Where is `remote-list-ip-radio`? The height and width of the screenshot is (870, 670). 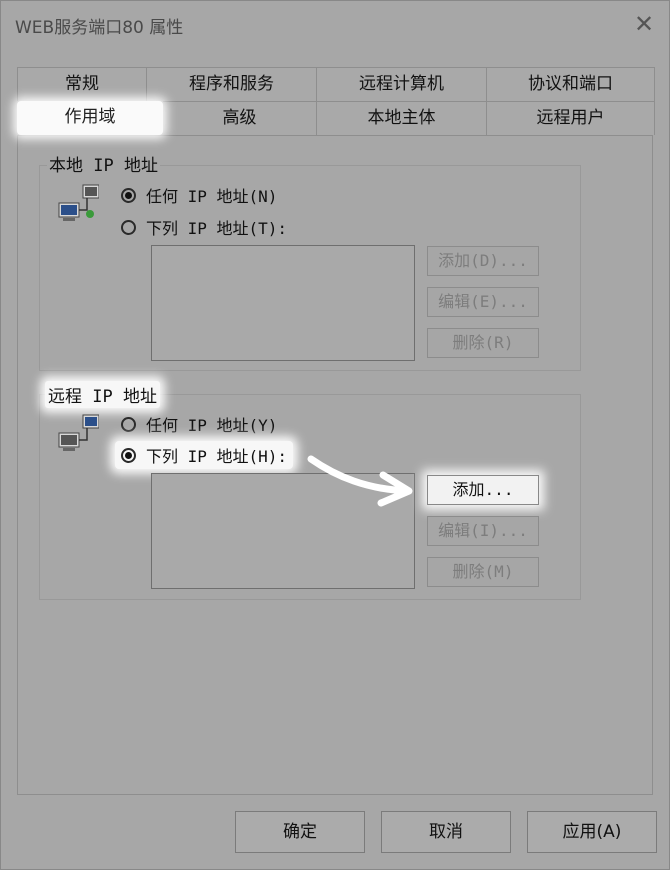
remote-list-ip-radio is located at coordinates (128, 455).